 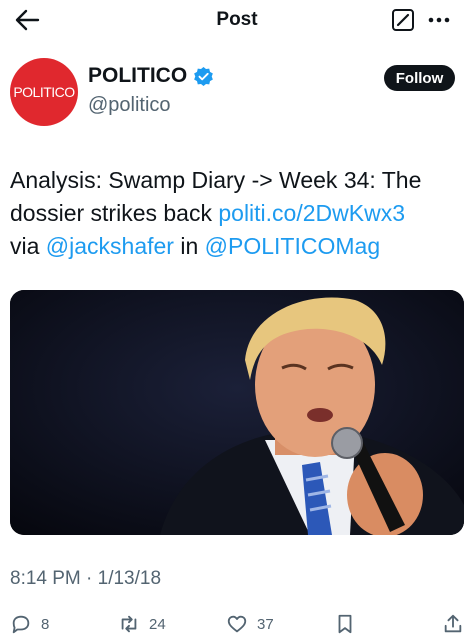 I want to click on mention-politicomag: @POLITICOMag, so click(x=292, y=246).